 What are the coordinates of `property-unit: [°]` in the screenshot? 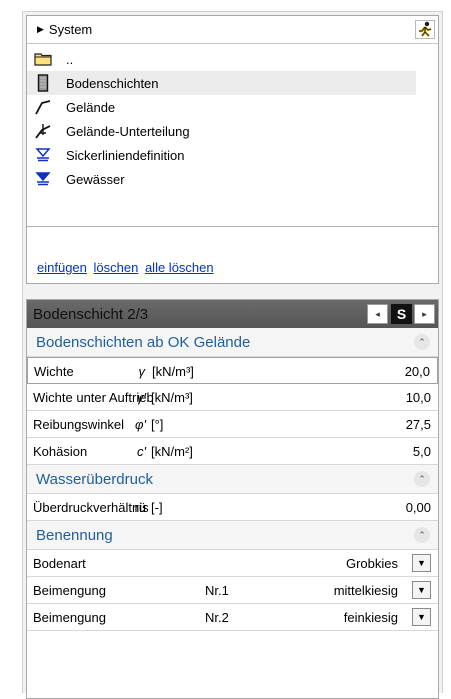 It's located at (157, 424).